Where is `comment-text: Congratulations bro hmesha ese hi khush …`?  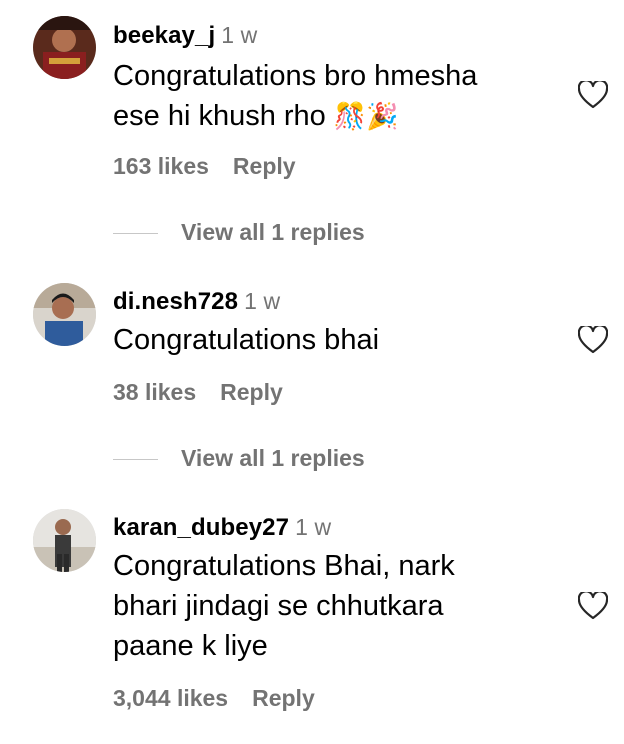
comment-text: Congratulations bro hmesha ese hi khush … is located at coordinates (333, 96).